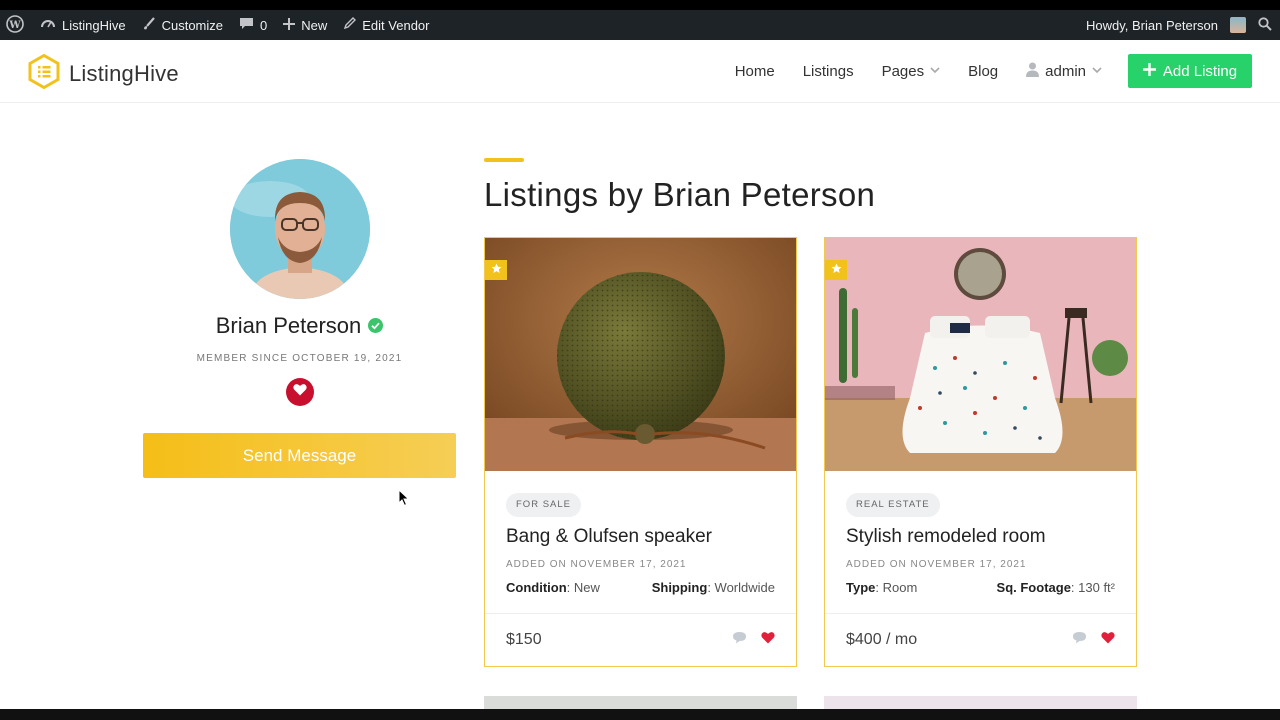 The height and width of the screenshot is (720, 1280). I want to click on wordpress-icon: W, so click(15, 25).